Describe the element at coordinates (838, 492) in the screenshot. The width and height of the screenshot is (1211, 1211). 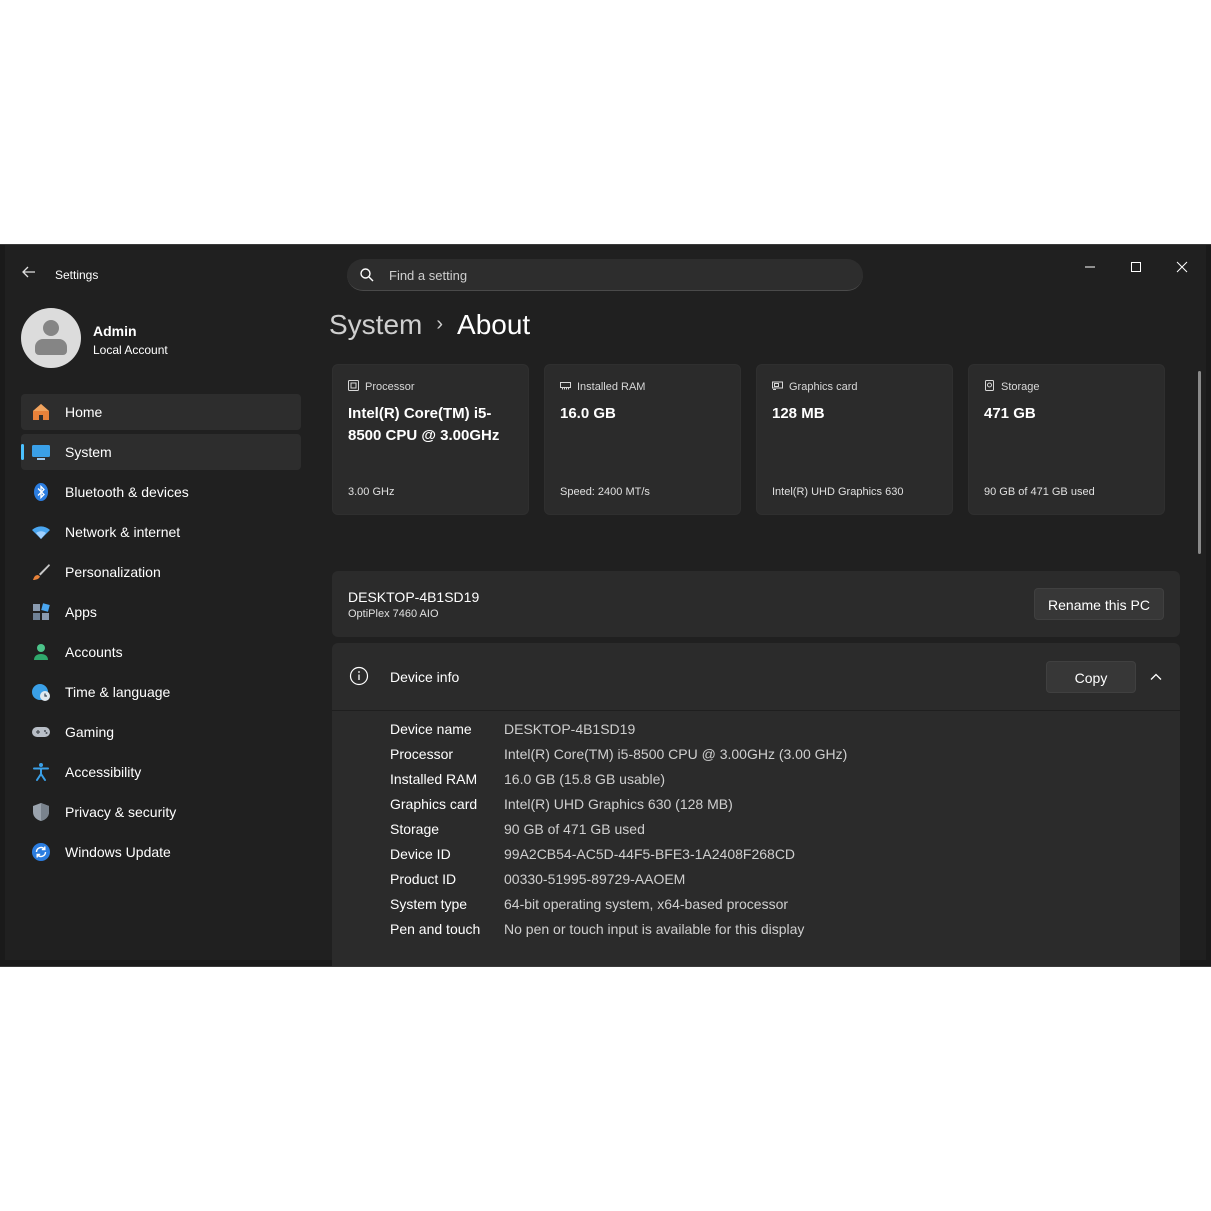
I see `spec-subtext: Intel(R) UHD Graphics 630` at that location.